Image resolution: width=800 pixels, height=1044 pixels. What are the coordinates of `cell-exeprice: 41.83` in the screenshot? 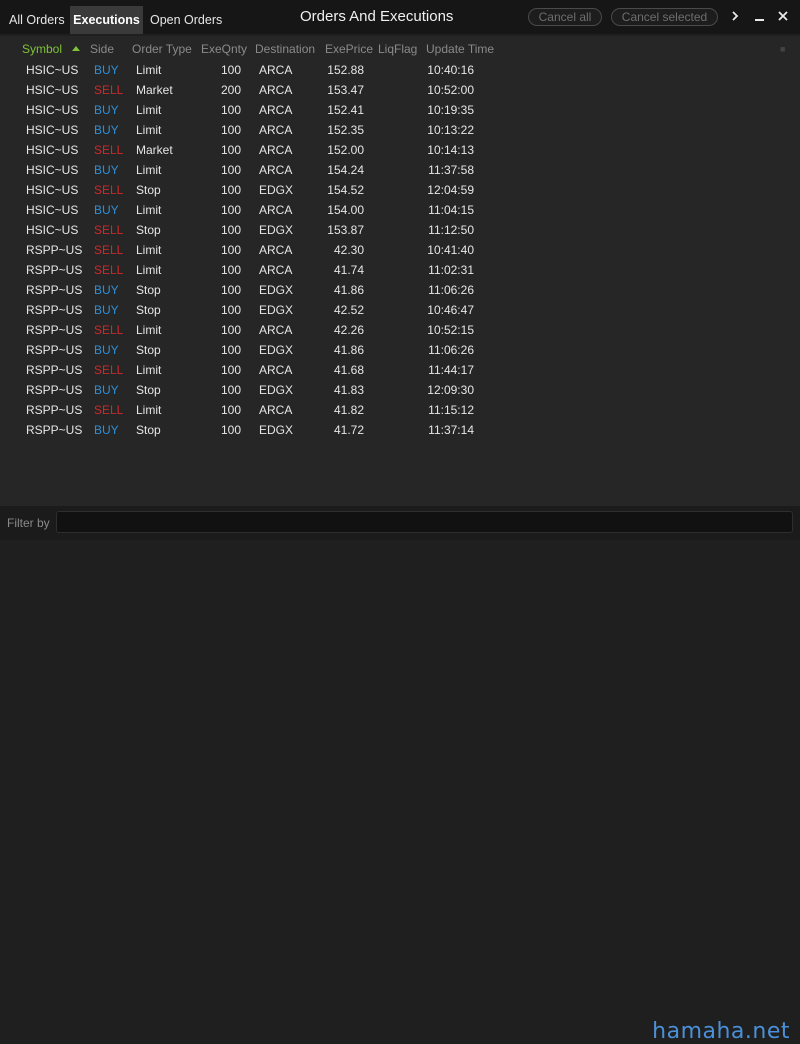 It's located at (348, 390).